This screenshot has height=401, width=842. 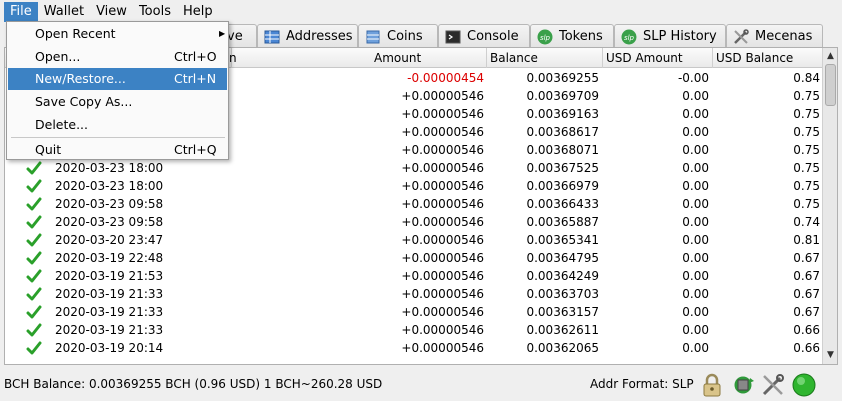 I want to click on menu-wallet: Wallet, so click(x=64, y=12).